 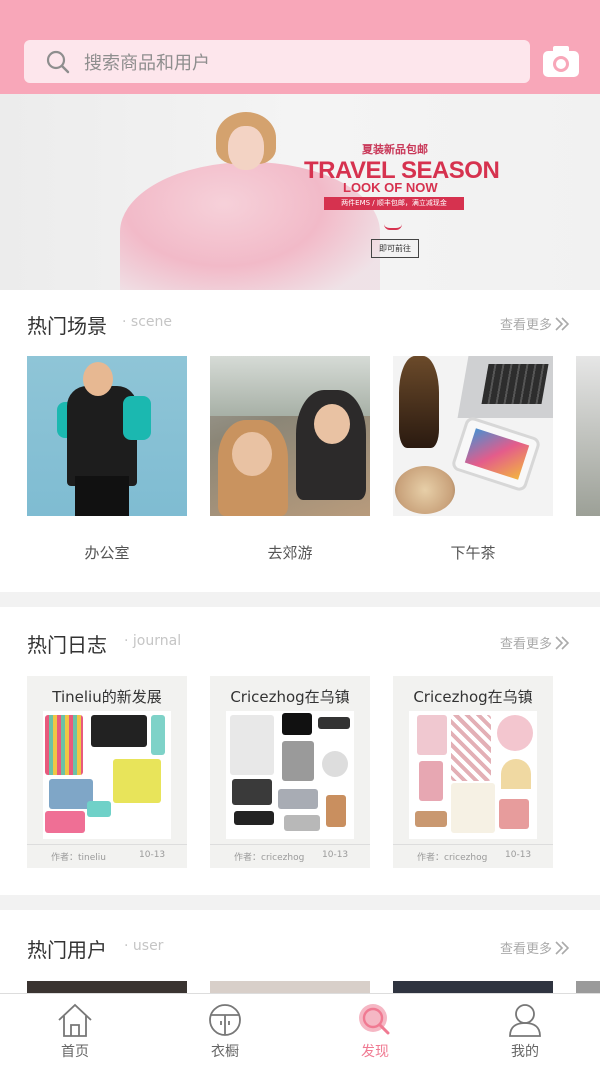 I want to click on scene-more-link: 查看更多, so click(x=535, y=323).